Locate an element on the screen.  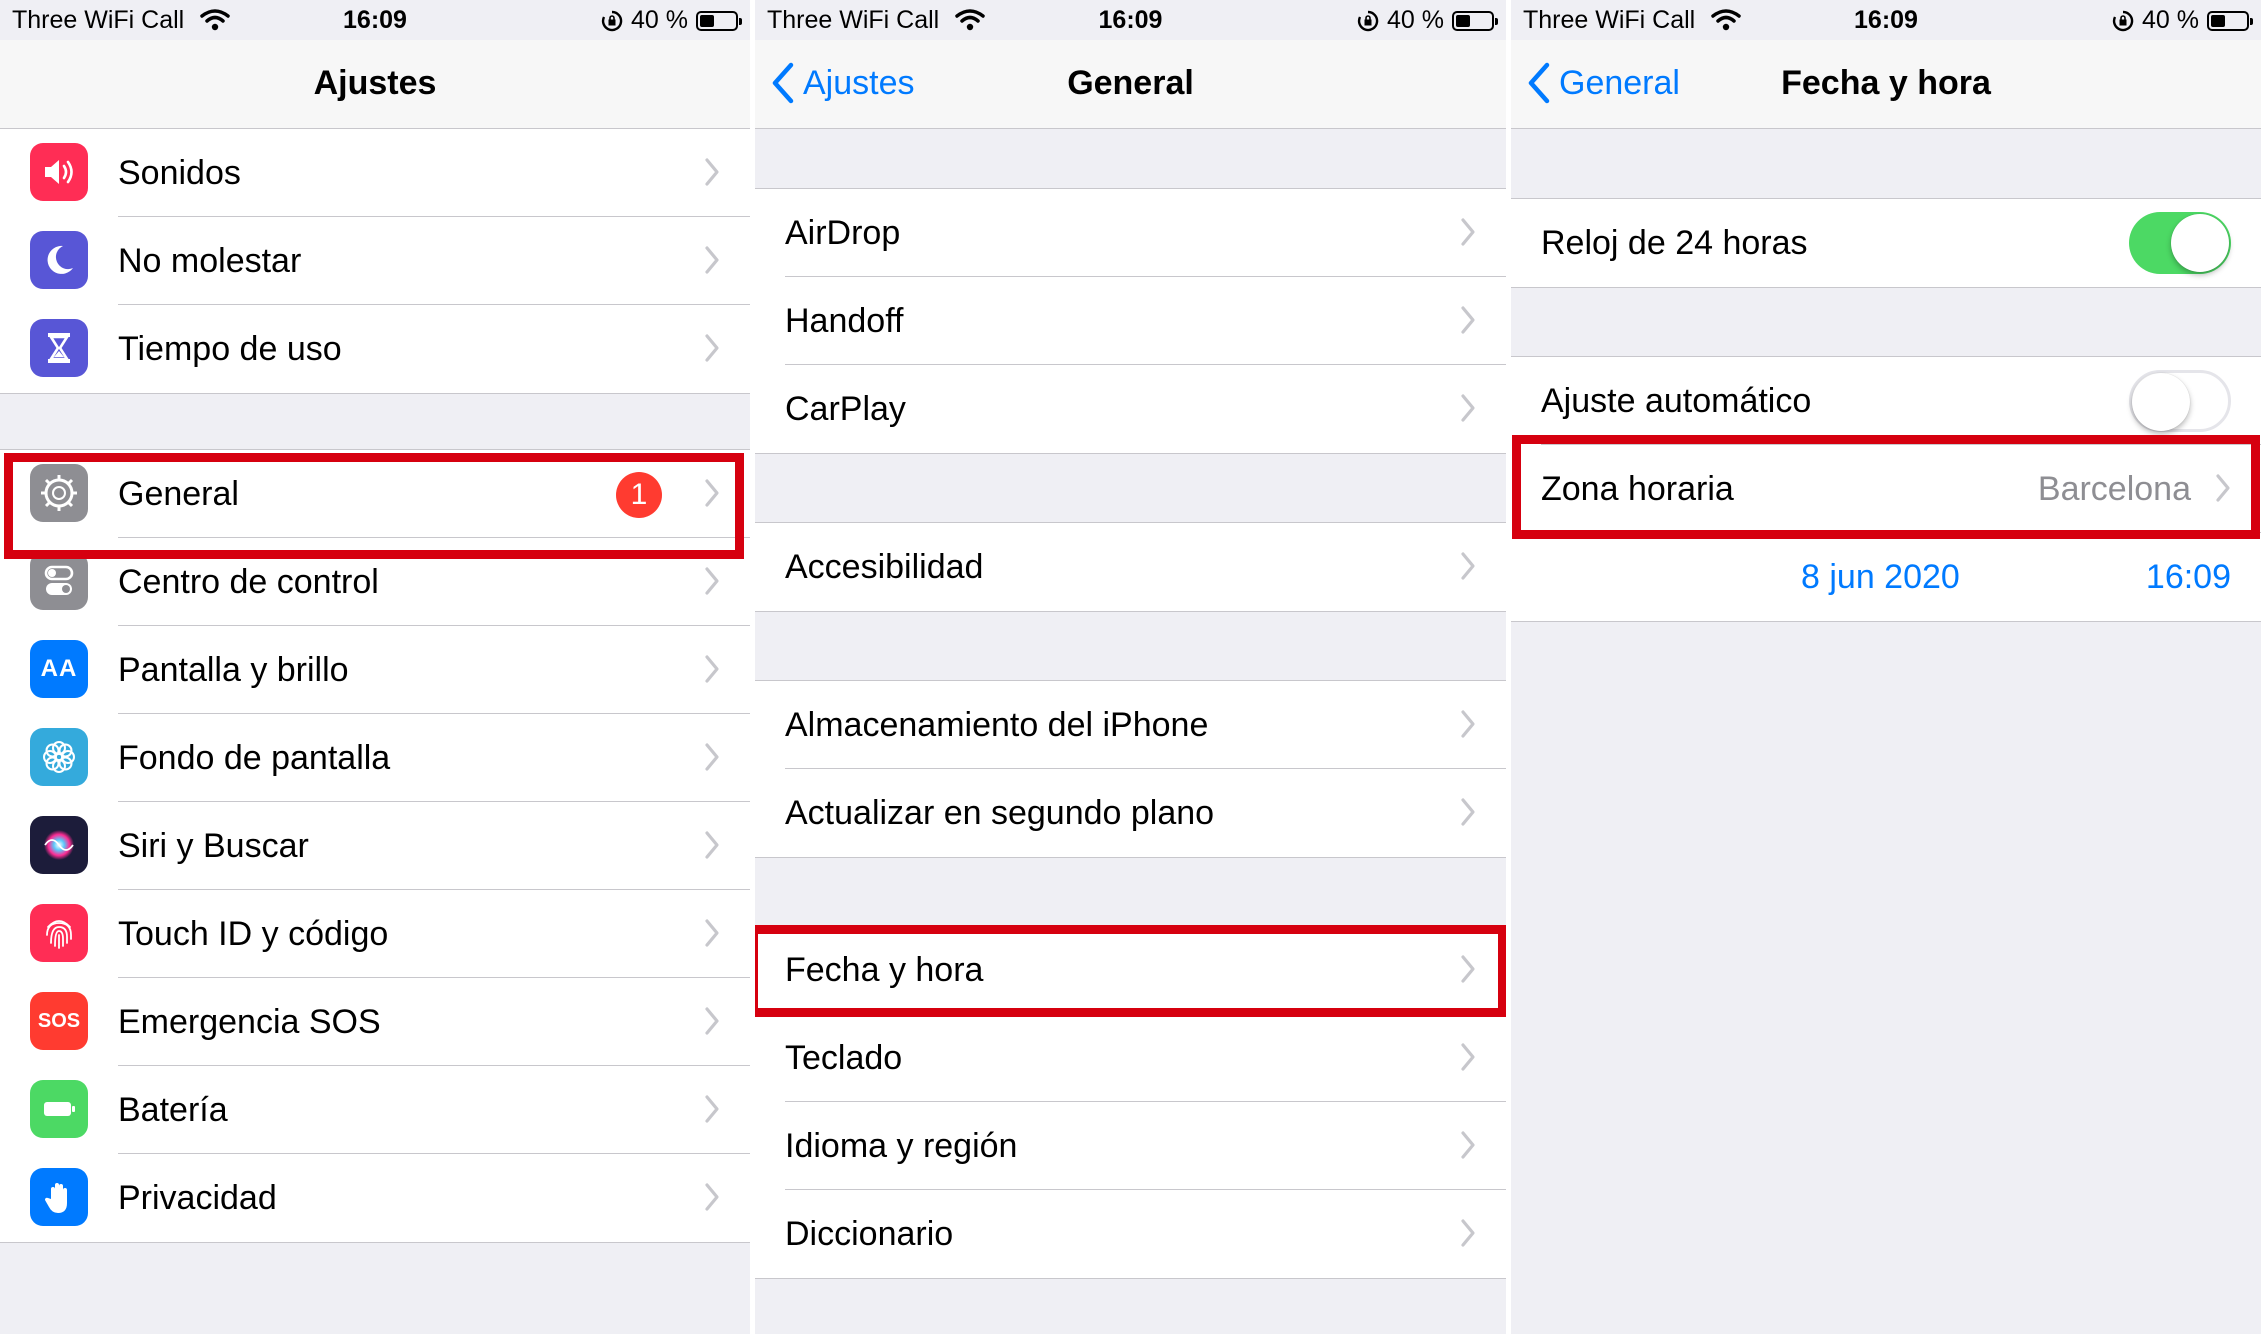
speaker-icon is located at coordinates (59, 172).